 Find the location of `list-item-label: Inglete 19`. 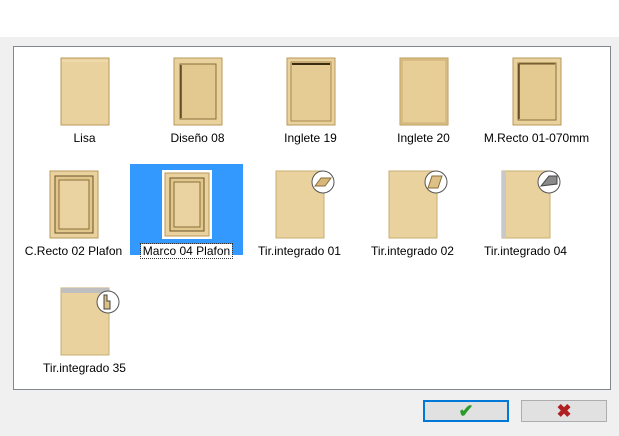

list-item-label: Inglete 19 is located at coordinates (310, 138).